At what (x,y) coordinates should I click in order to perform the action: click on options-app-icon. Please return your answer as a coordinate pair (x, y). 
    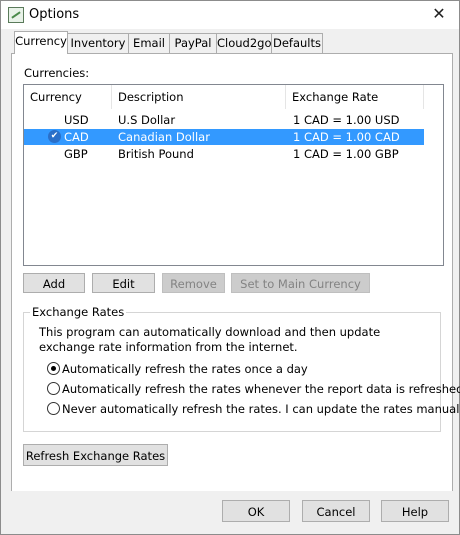
    Looking at the image, I should click on (16, 15).